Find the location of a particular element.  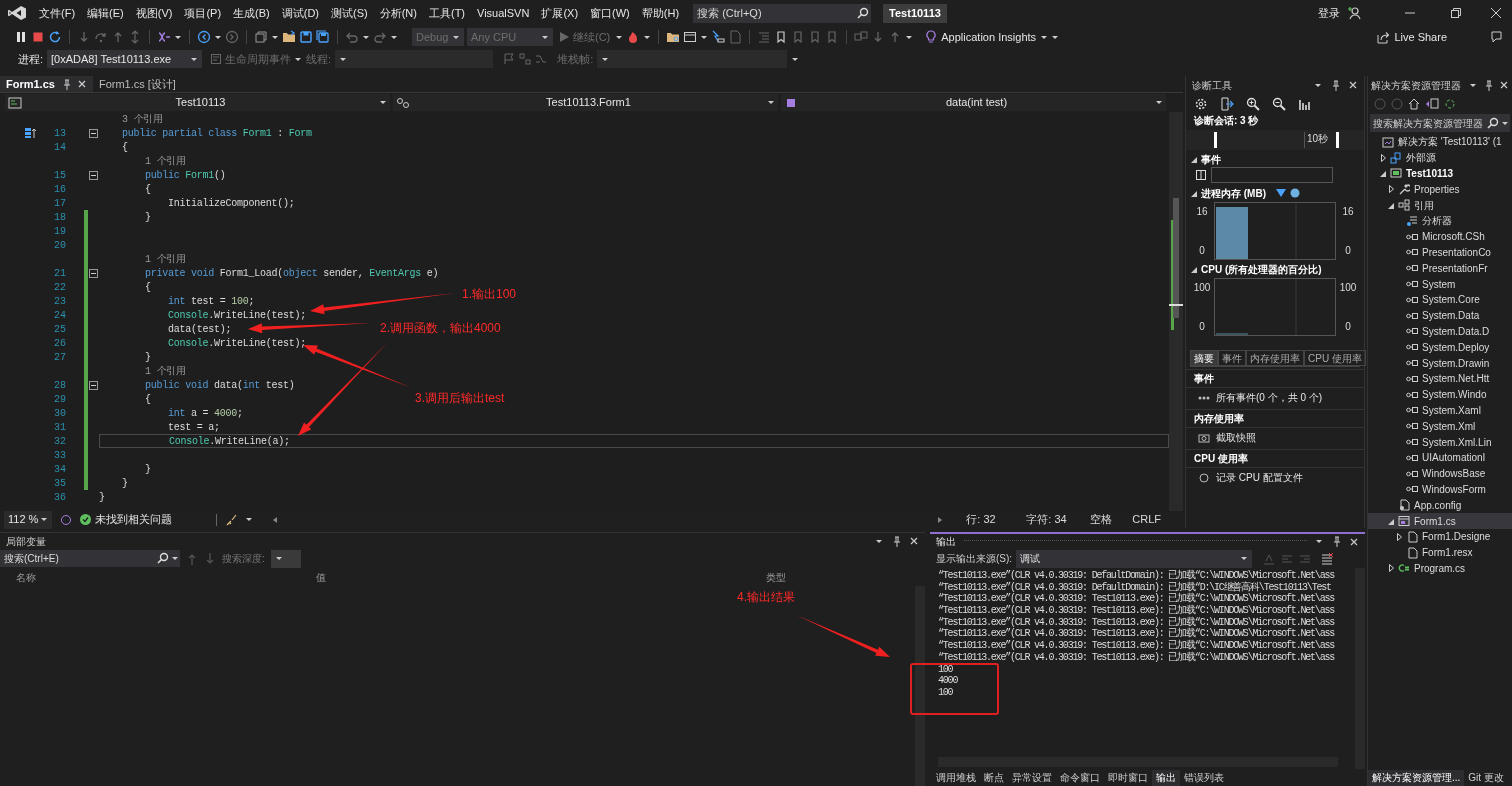

diagnostics-tab: 事件 is located at coordinates (1232, 358).